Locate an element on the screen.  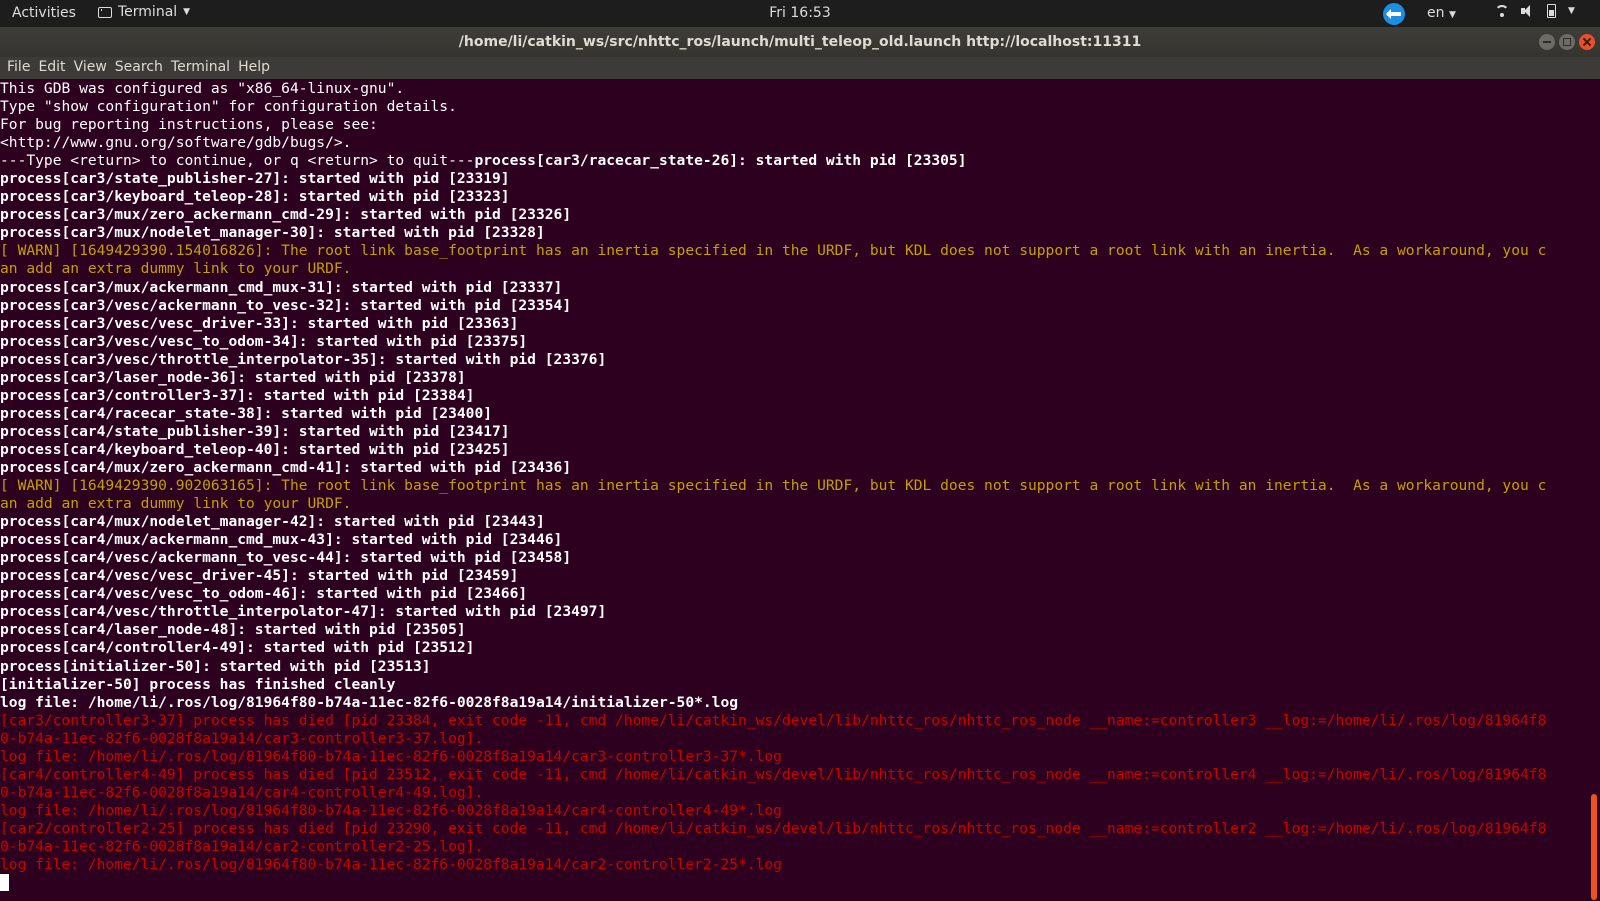
minimize-button is located at coordinates (1547, 42).